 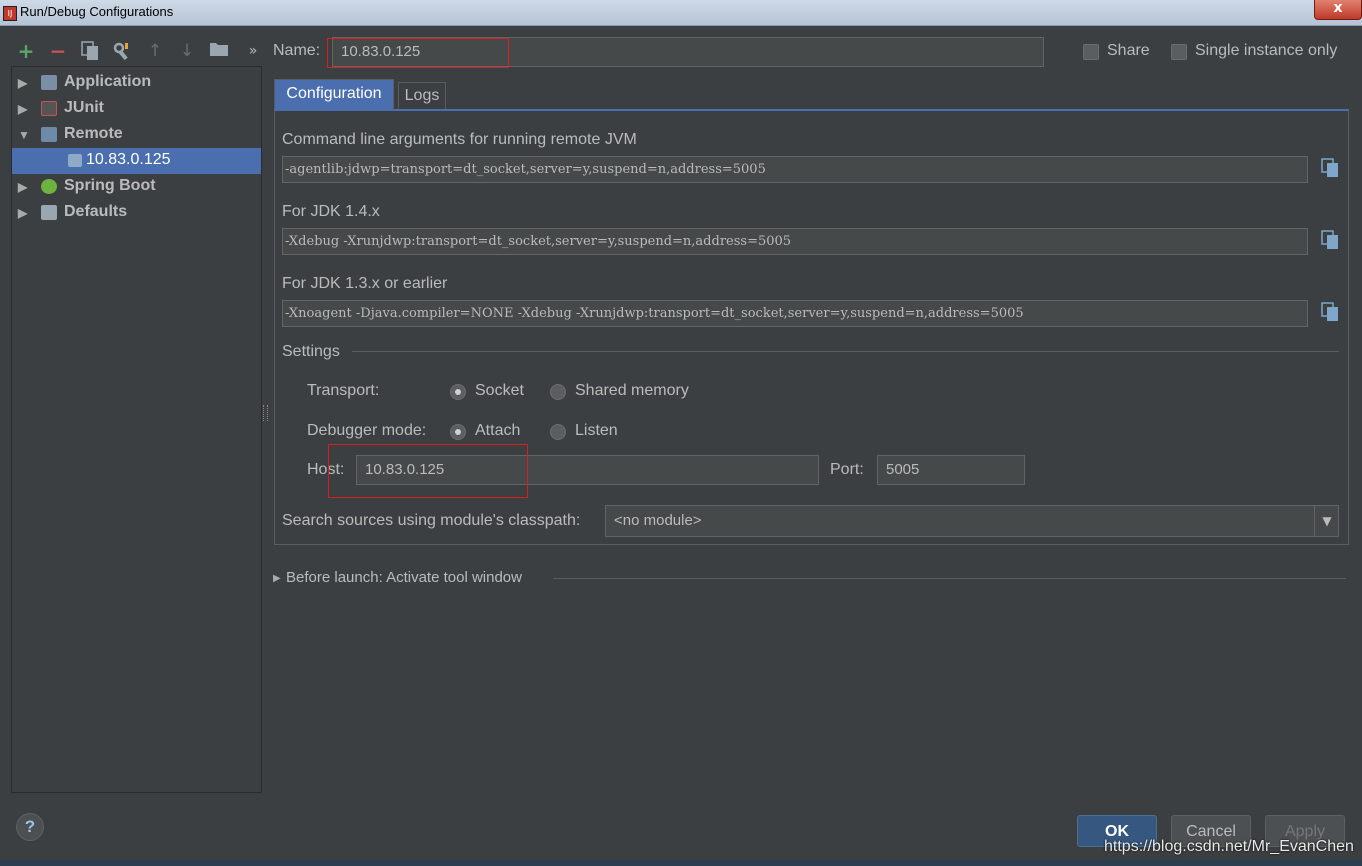 I want to click on jdk14-heading: For JDK 1.4.x, so click(x=331, y=211).